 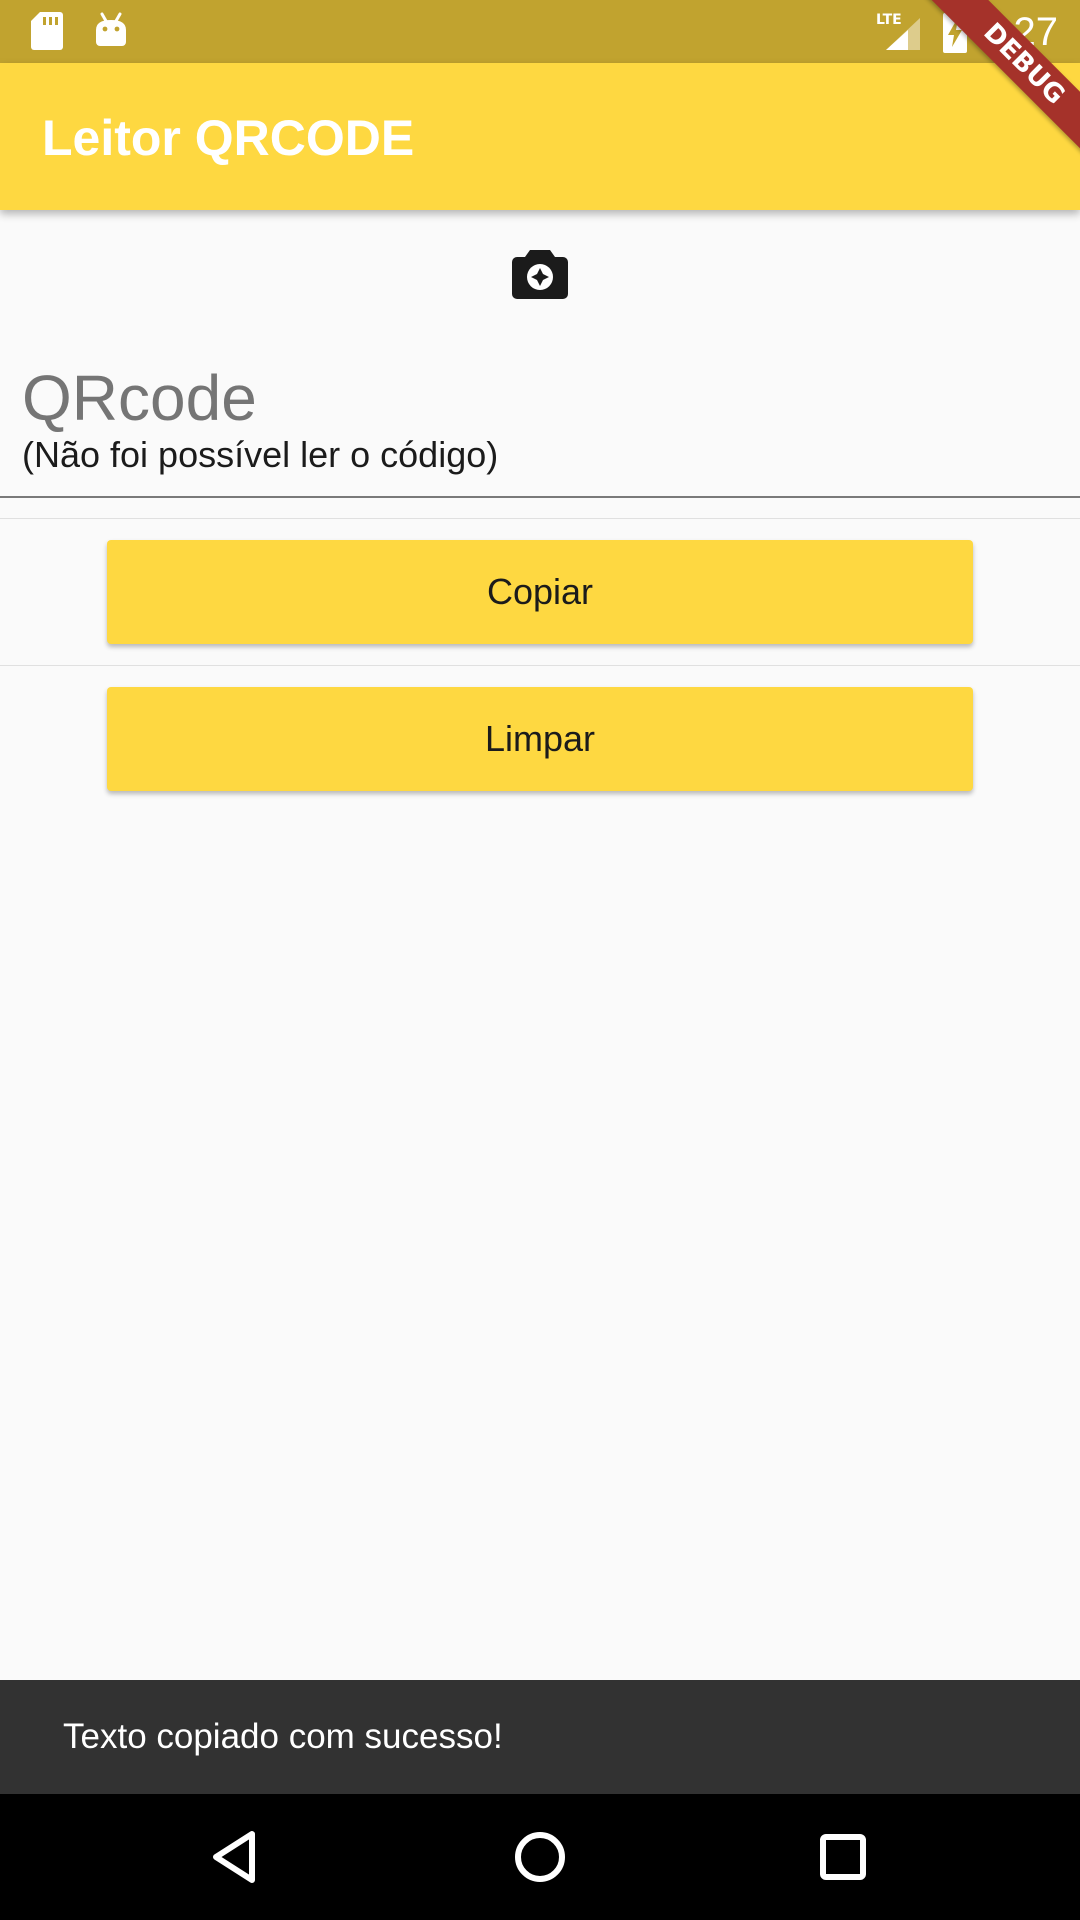 What do you see at coordinates (1019, 32) in the screenshot?
I see `status-time: 9:27` at bounding box center [1019, 32].